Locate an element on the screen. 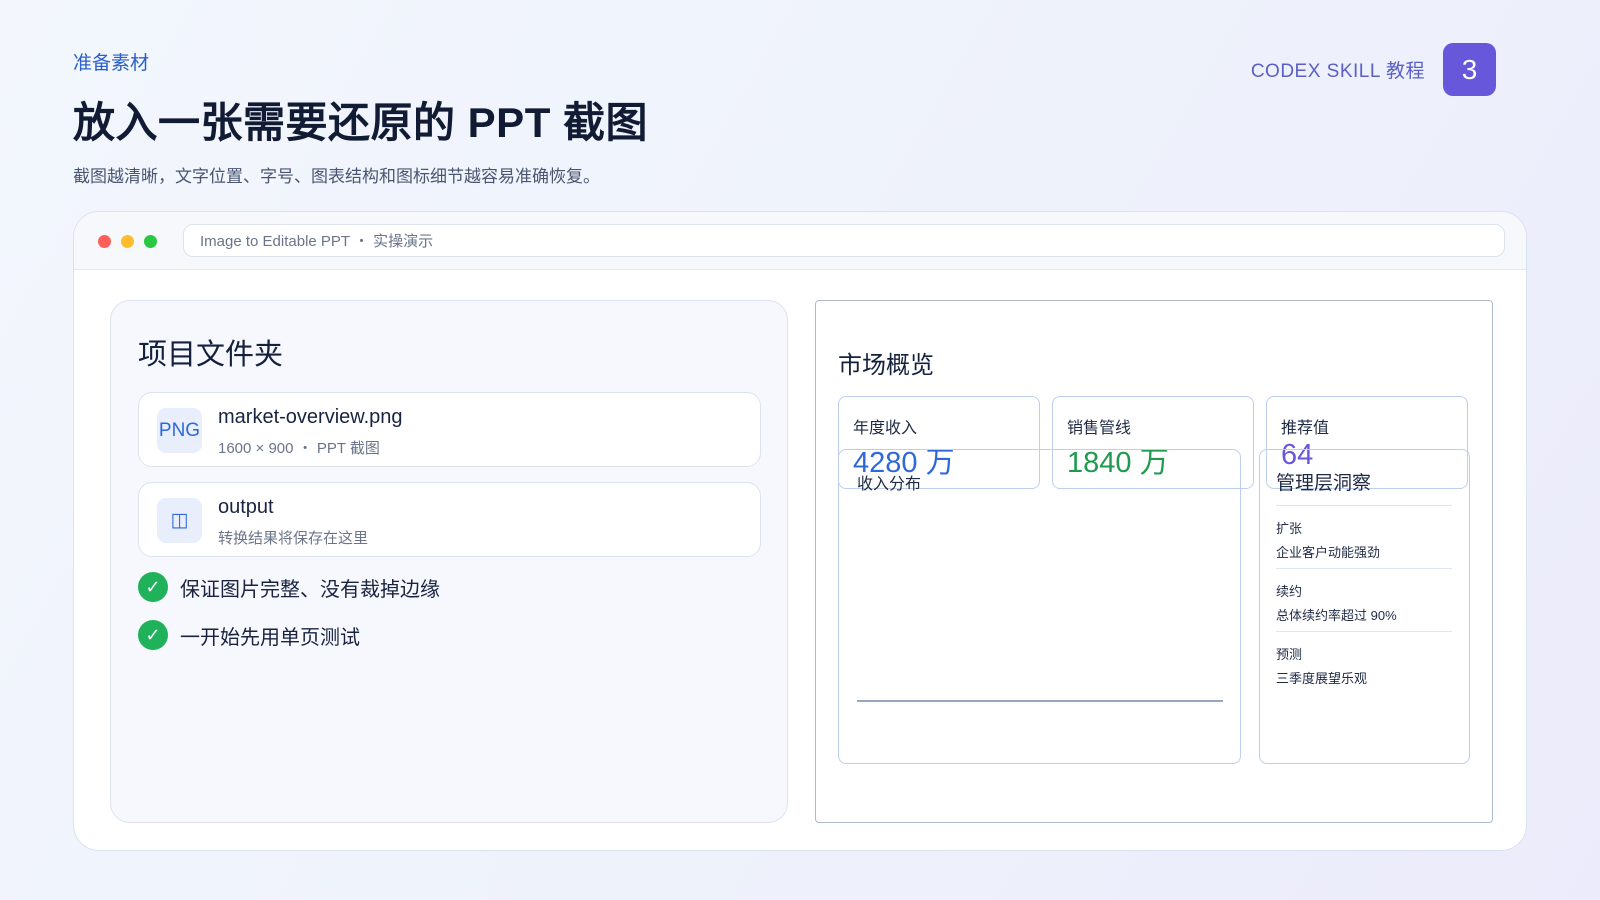  file-name: market-overview.png is located at coordinates (310, 417).